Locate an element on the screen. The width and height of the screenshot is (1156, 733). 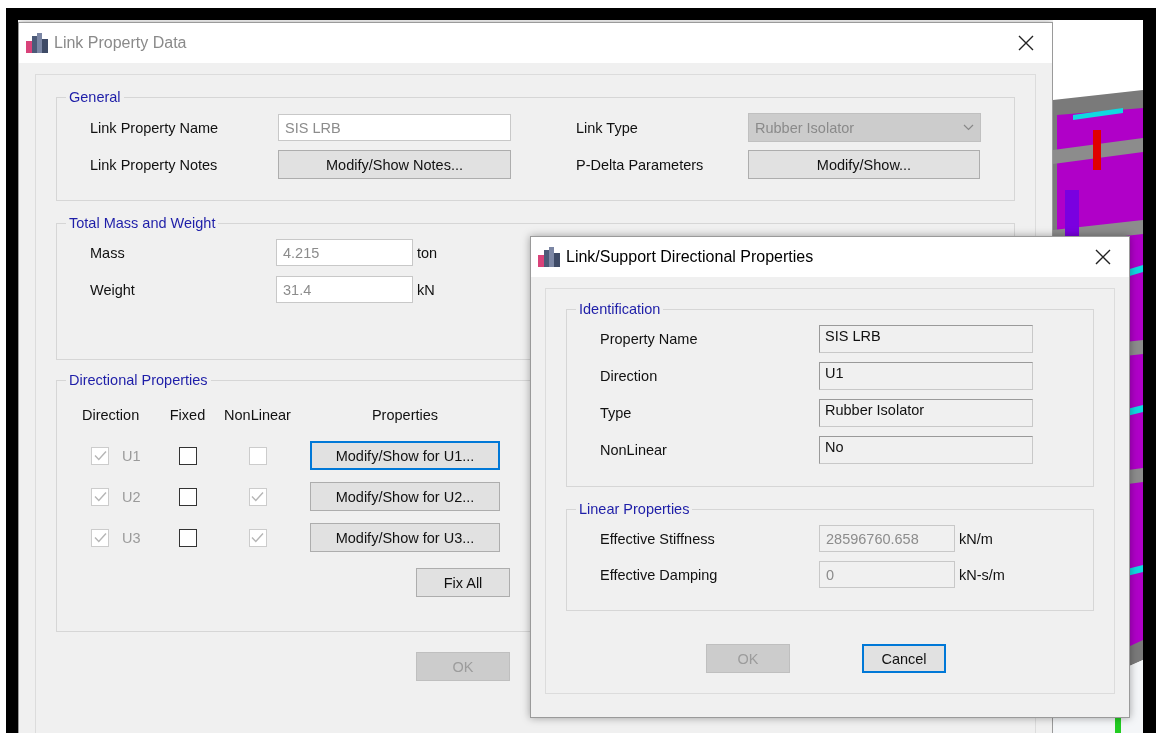
field-label: Link Property Name is located at coordinates (155, 127).